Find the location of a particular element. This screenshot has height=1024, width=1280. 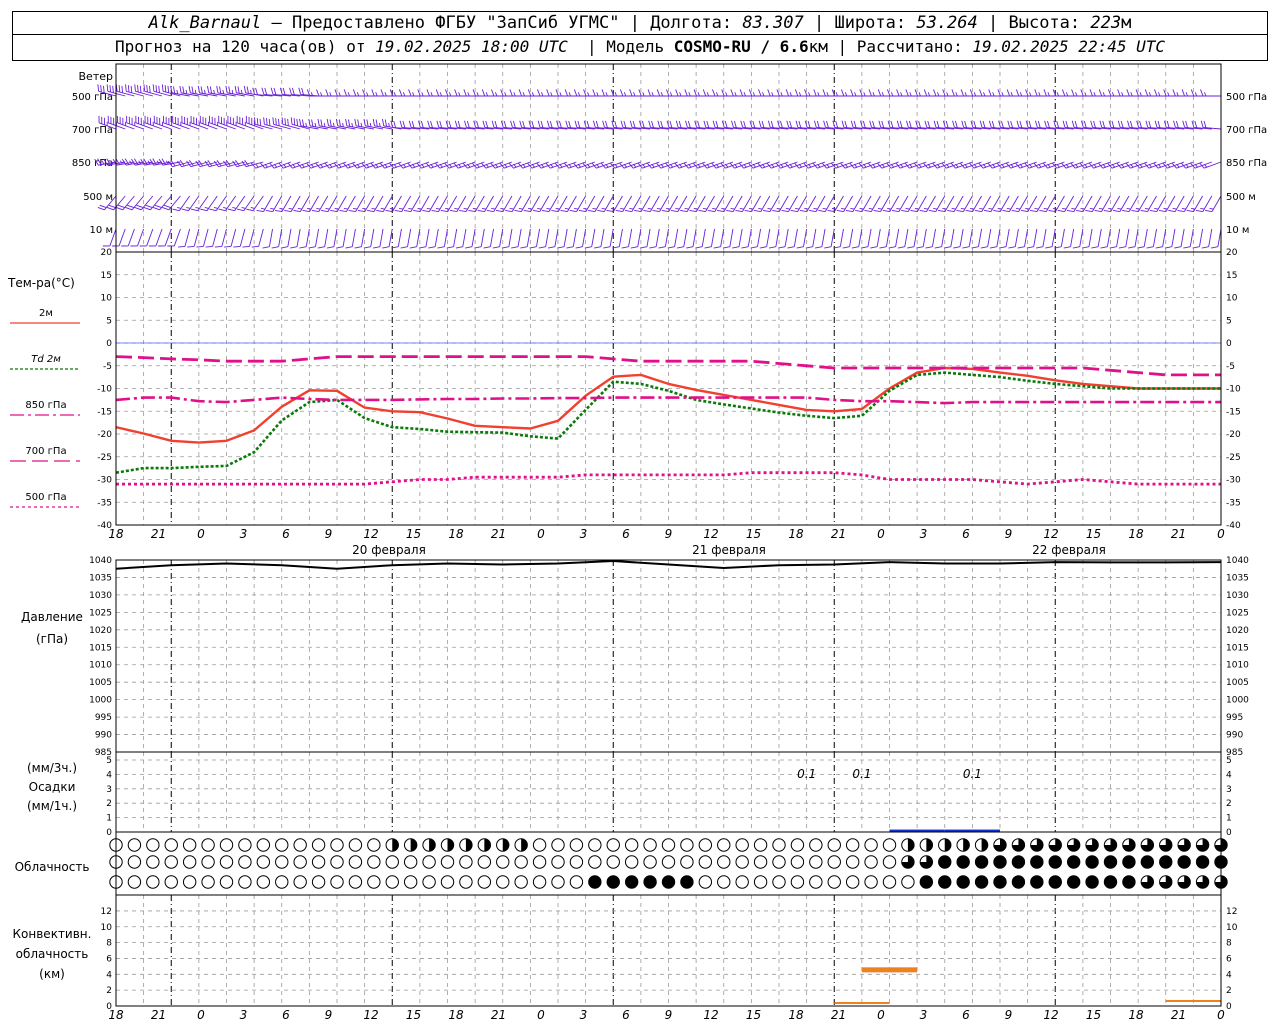

precip-amount-label: 0.1 is located at coordinates (972, 774).